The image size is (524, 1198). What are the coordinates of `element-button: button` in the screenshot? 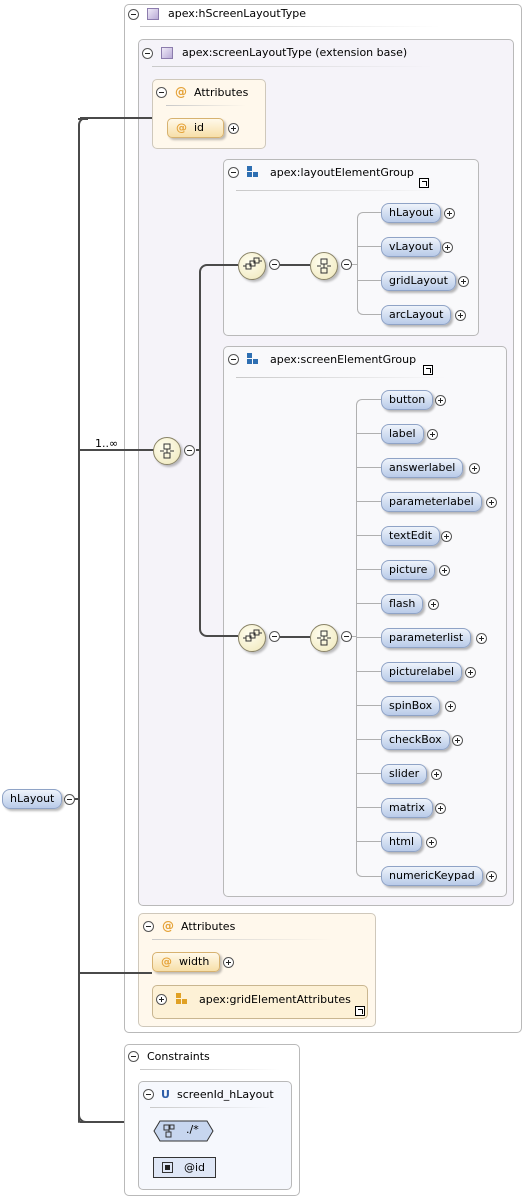 It's located at (407, 400).